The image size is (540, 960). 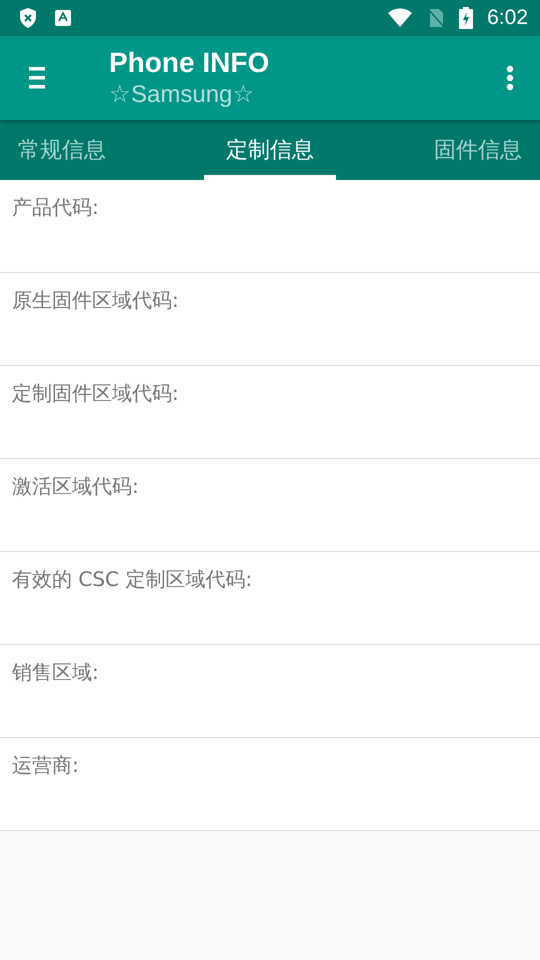 What do you see at coordinates (55, 672) in the screenshot?
I see `field-label: 销售区域:` at bounding box center [55, 672].